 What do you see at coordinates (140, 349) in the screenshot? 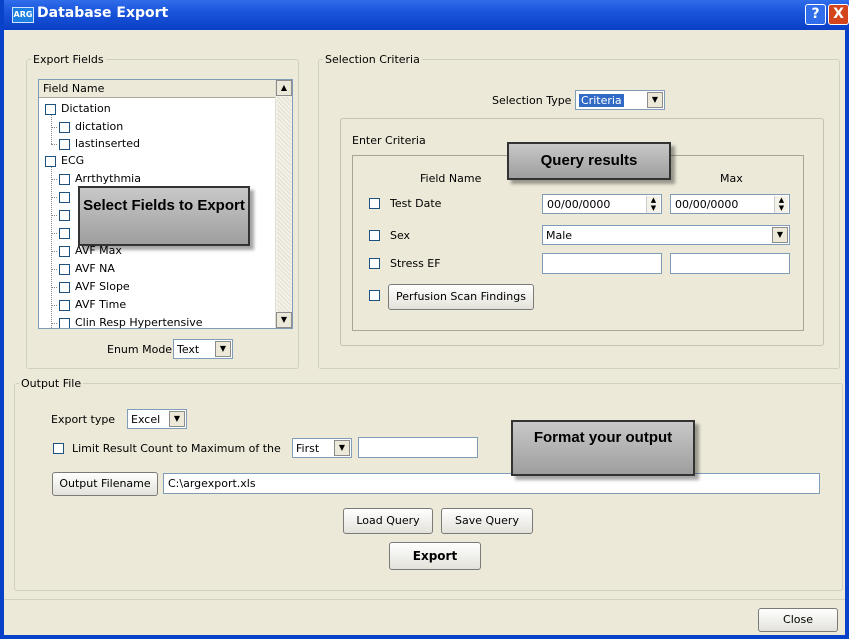
I see `enum-mode-label: Enum Mode` at bounding box center [140, 349].